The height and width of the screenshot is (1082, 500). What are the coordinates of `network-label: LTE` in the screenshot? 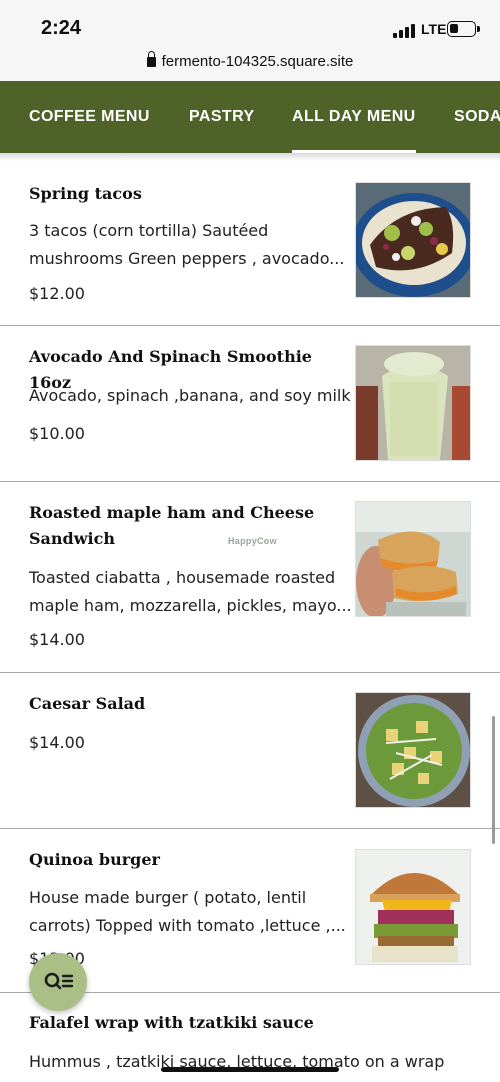 It's located at (434, 29).